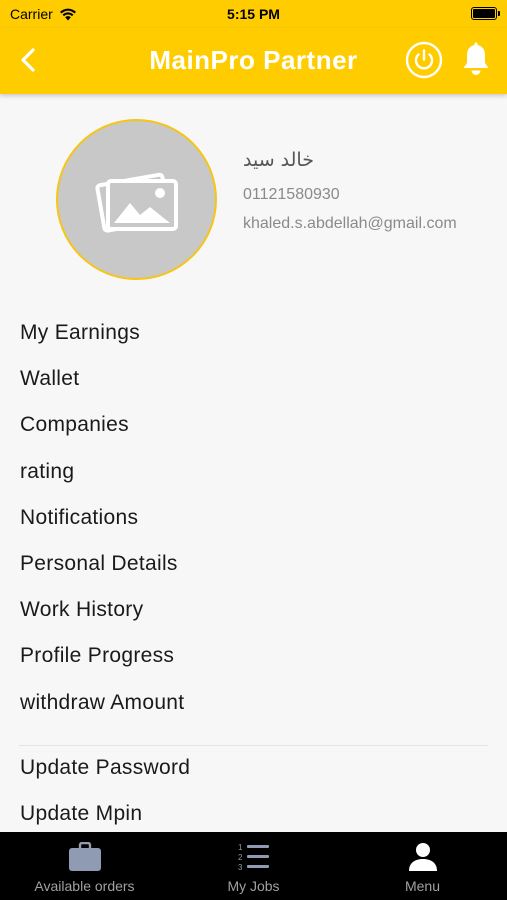  I want to click on menu-item-update-password: Update Password, so click(253, 768).